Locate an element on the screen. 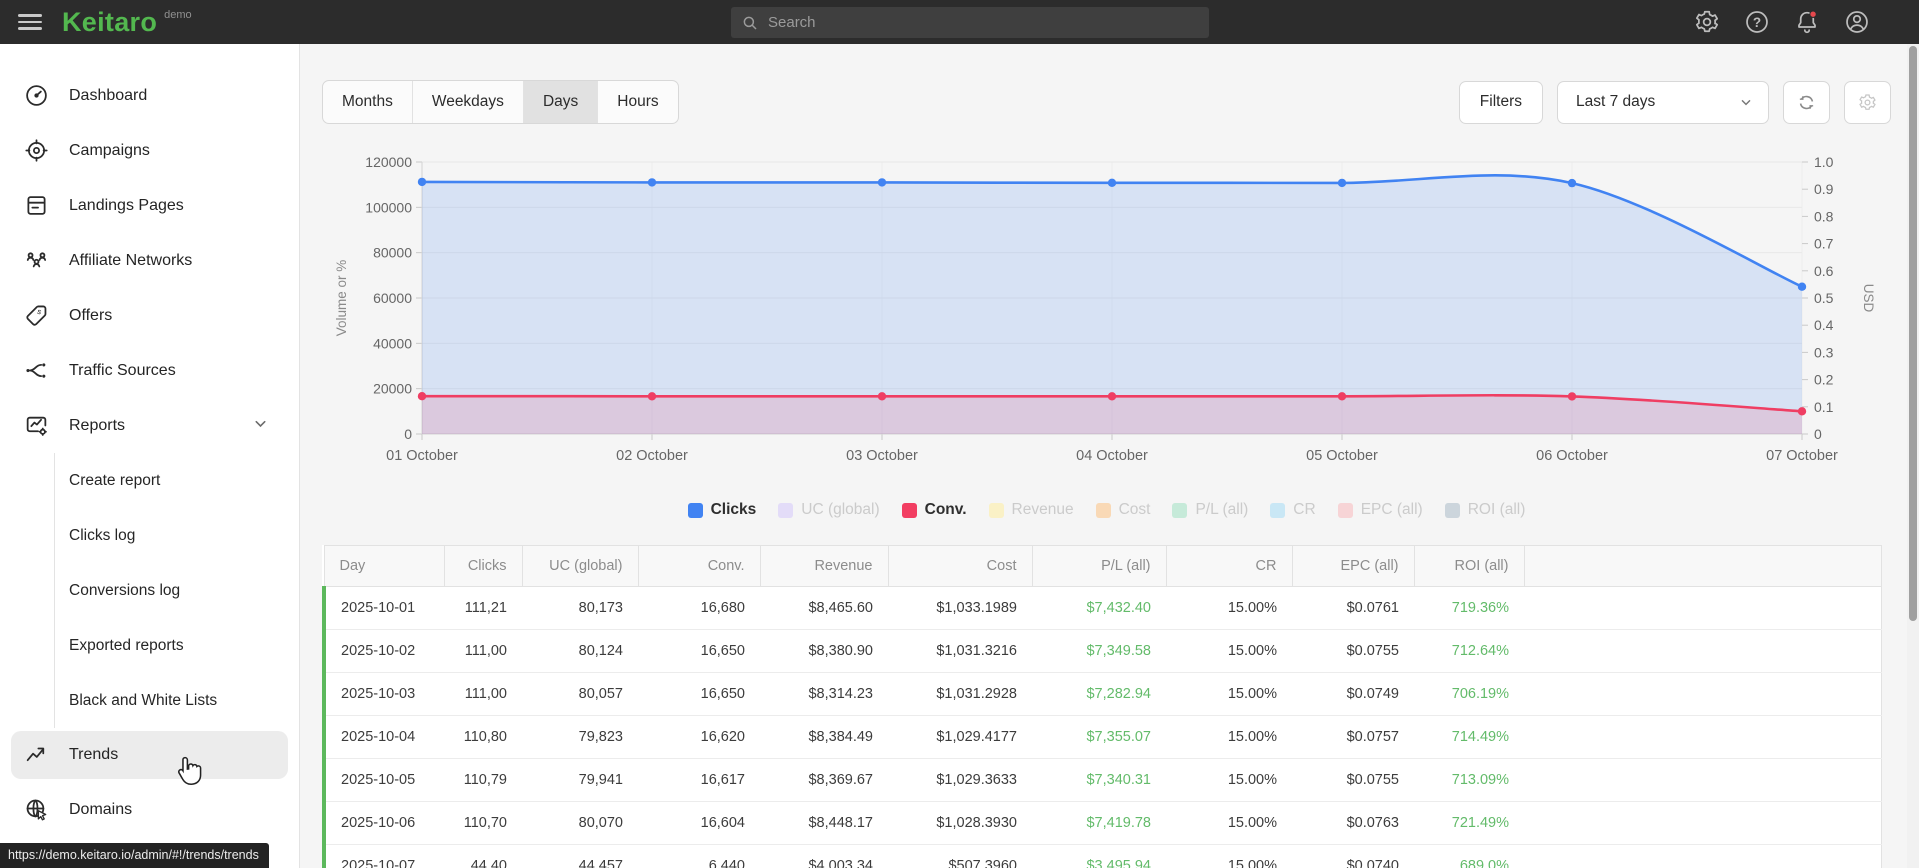 This screenshot has width=1919, height=868. svg-text: 06 October is located at coordinates (1572, 456).